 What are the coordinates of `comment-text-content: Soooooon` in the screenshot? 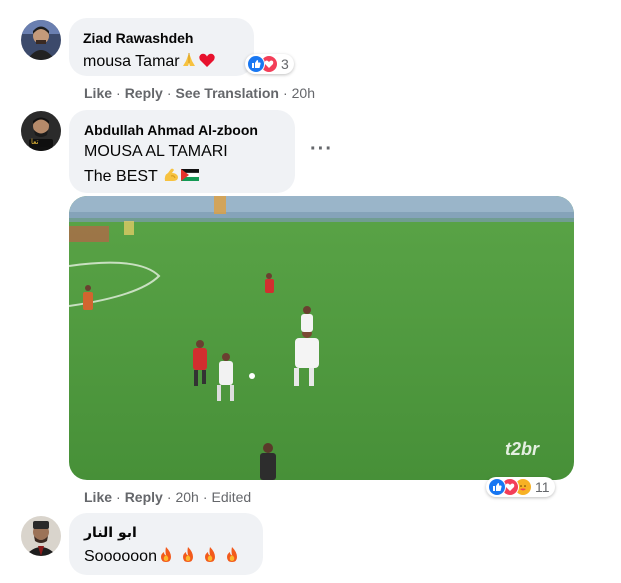 It's located at (120, 556).